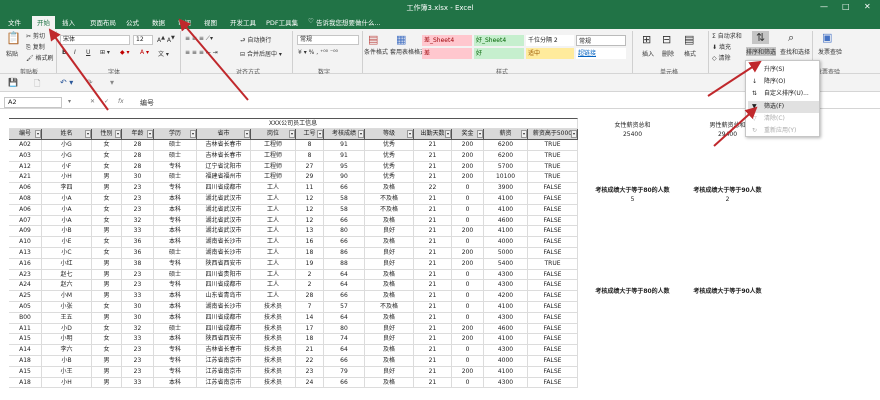 The image size is (880, 400). What do you see at coordinates (734, 78) in the screenshot?
I see `arrow-to-sort-filter` at bounding box center [734, 78].